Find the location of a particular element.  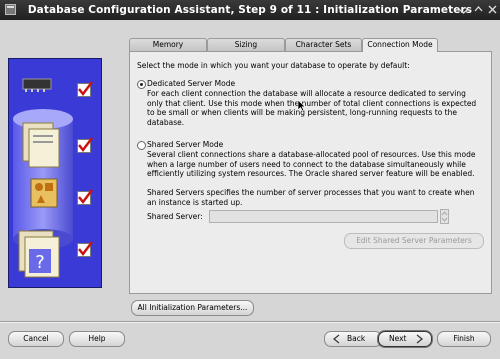

dedicated-server-radio is located at coordinates (141, 84).